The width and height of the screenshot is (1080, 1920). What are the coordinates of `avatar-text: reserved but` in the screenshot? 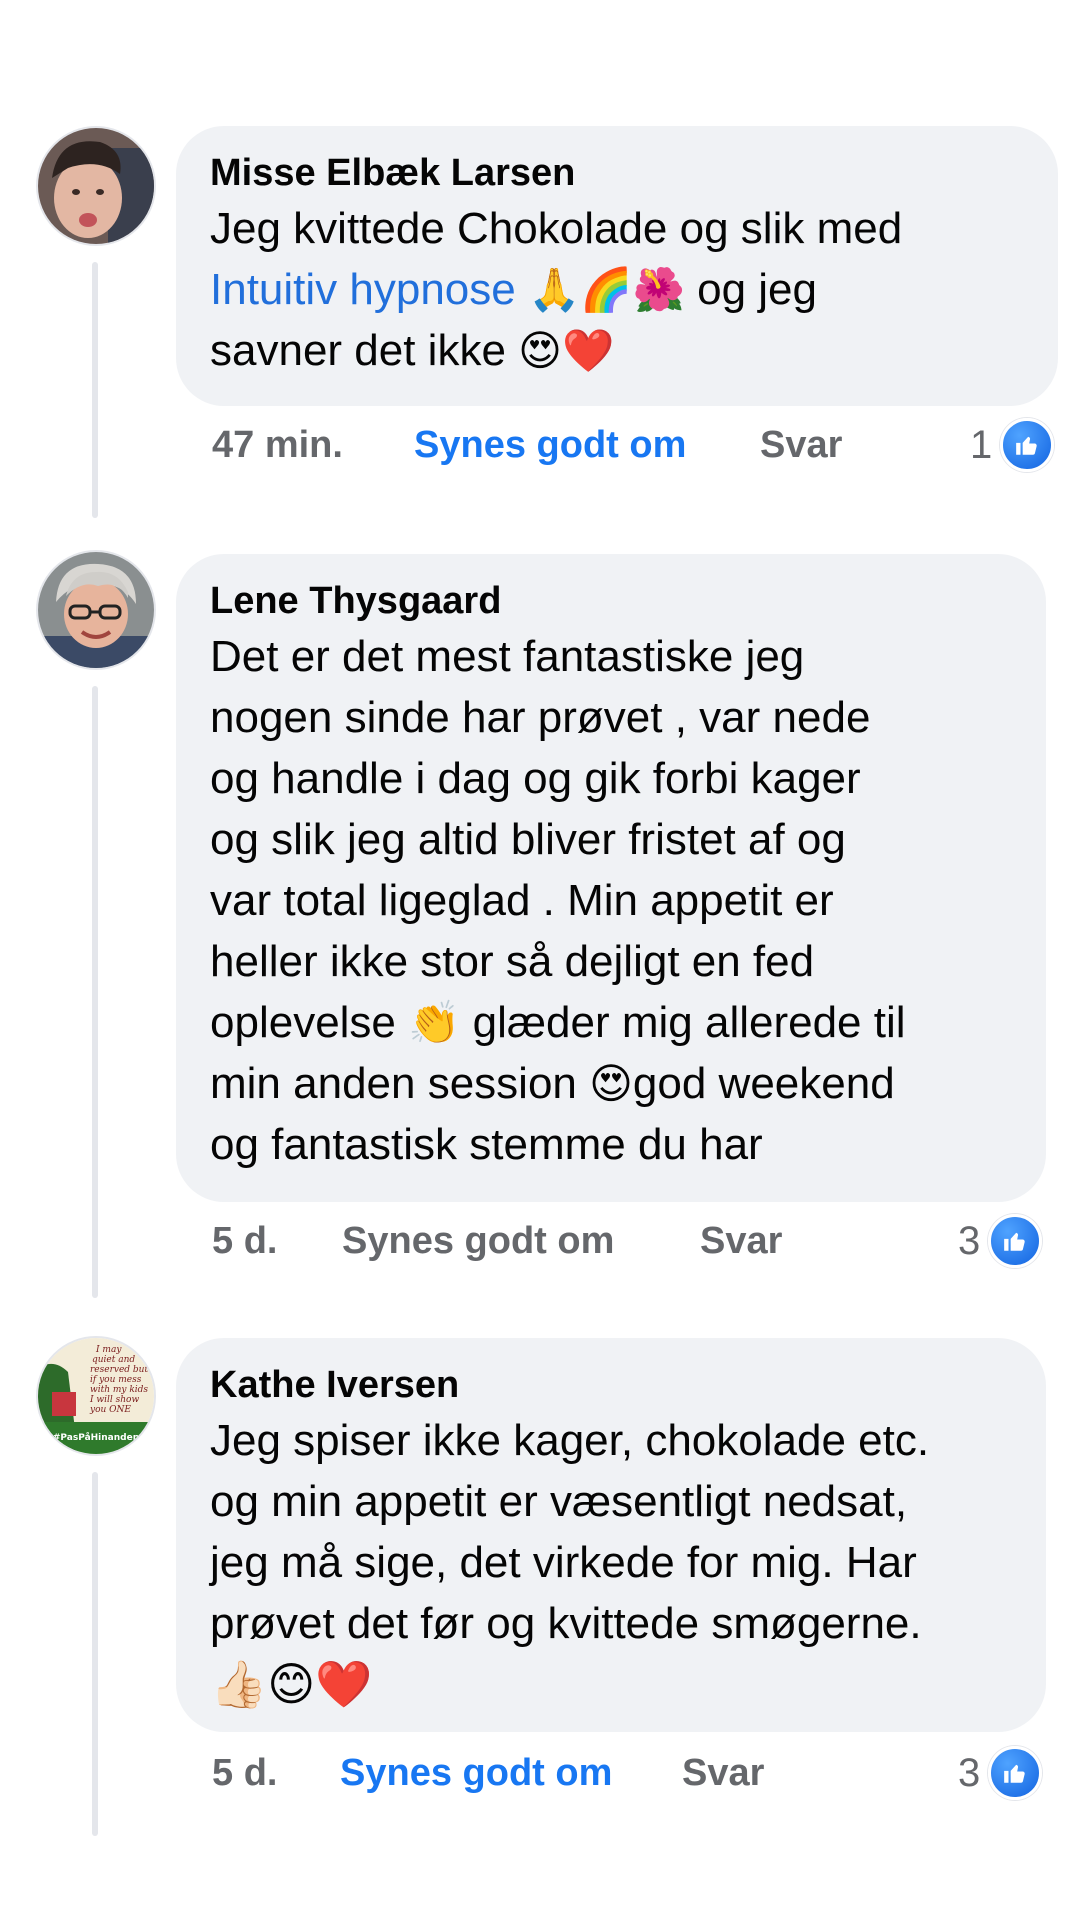 It's located at (119, 1370).